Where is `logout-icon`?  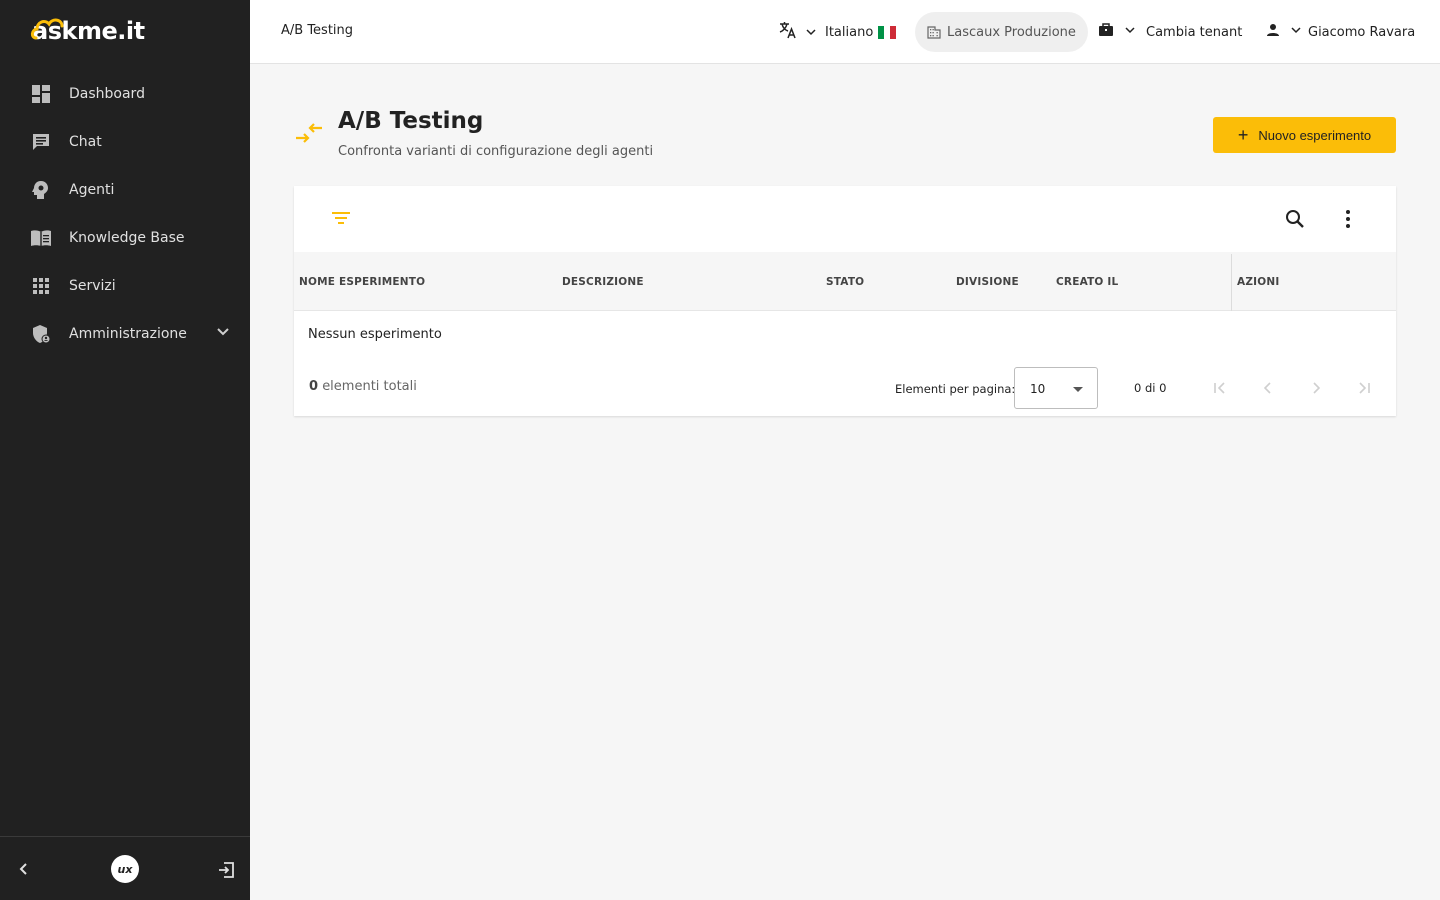
logout-icon is located at coordinates (226, 870).